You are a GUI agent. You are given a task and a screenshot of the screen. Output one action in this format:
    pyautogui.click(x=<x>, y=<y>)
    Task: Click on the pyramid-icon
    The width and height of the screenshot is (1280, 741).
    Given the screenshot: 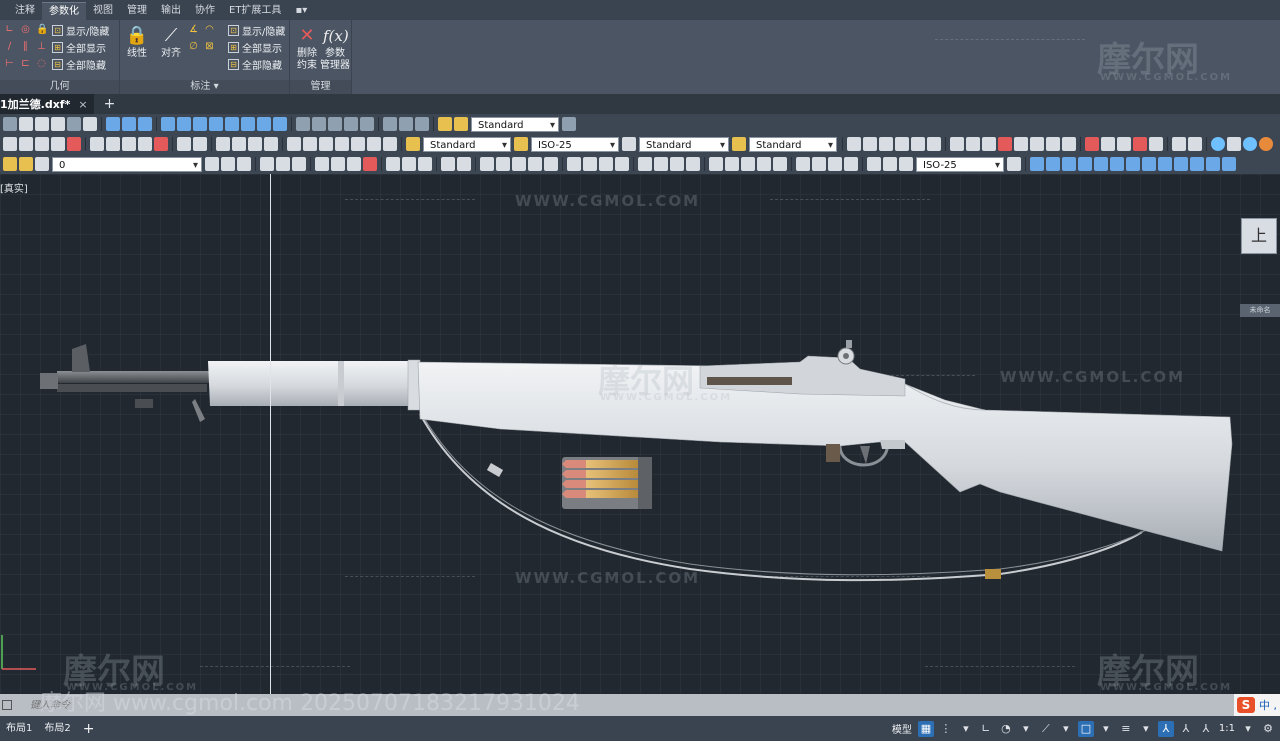 What is the action you would take?
    pyautogui.click(x=10, y=124)
    